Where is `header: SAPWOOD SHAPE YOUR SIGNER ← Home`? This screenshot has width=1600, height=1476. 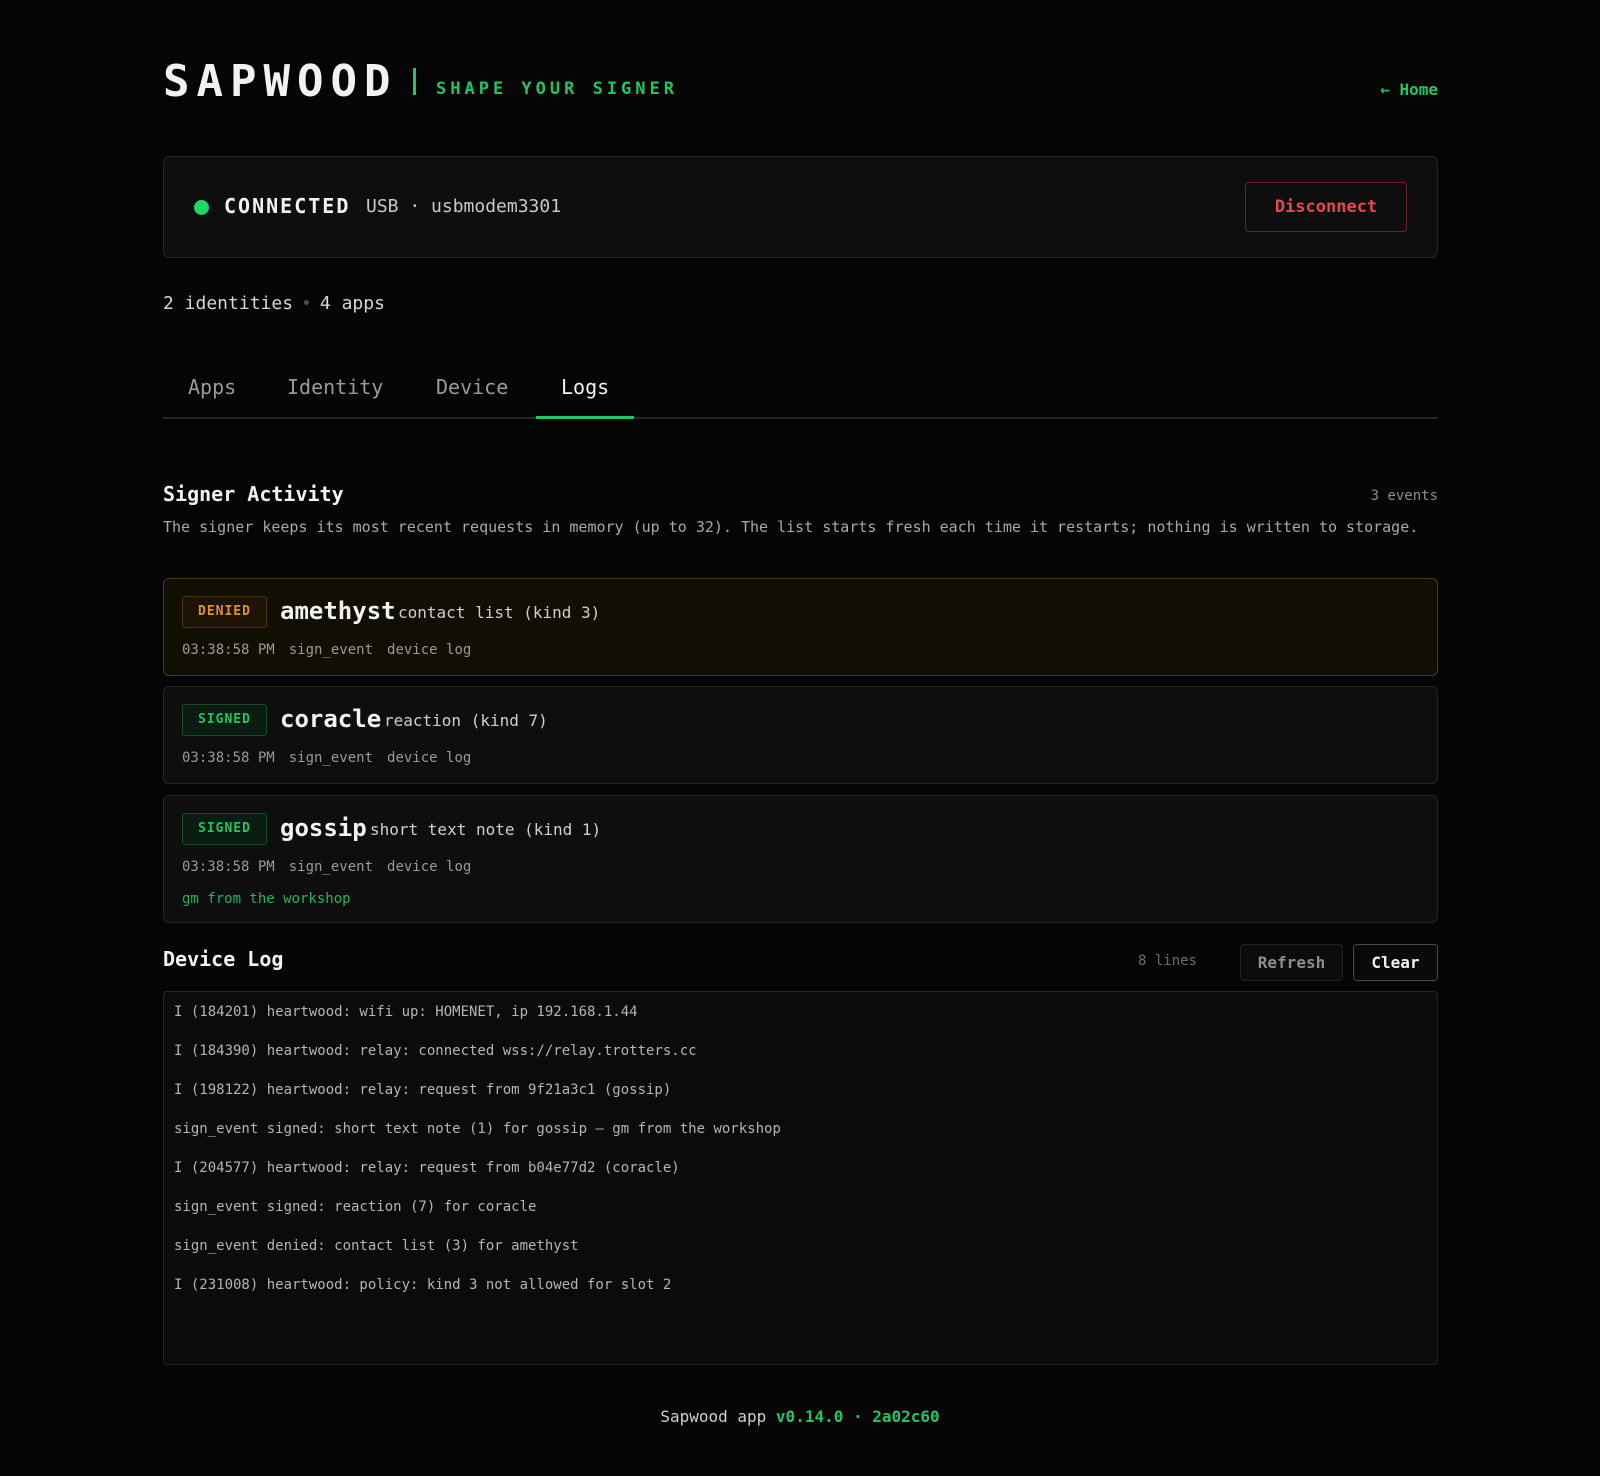
header: SAPWOOD SHAPE YOUR SIGNER ← Home is located at coordinates (800, 82).